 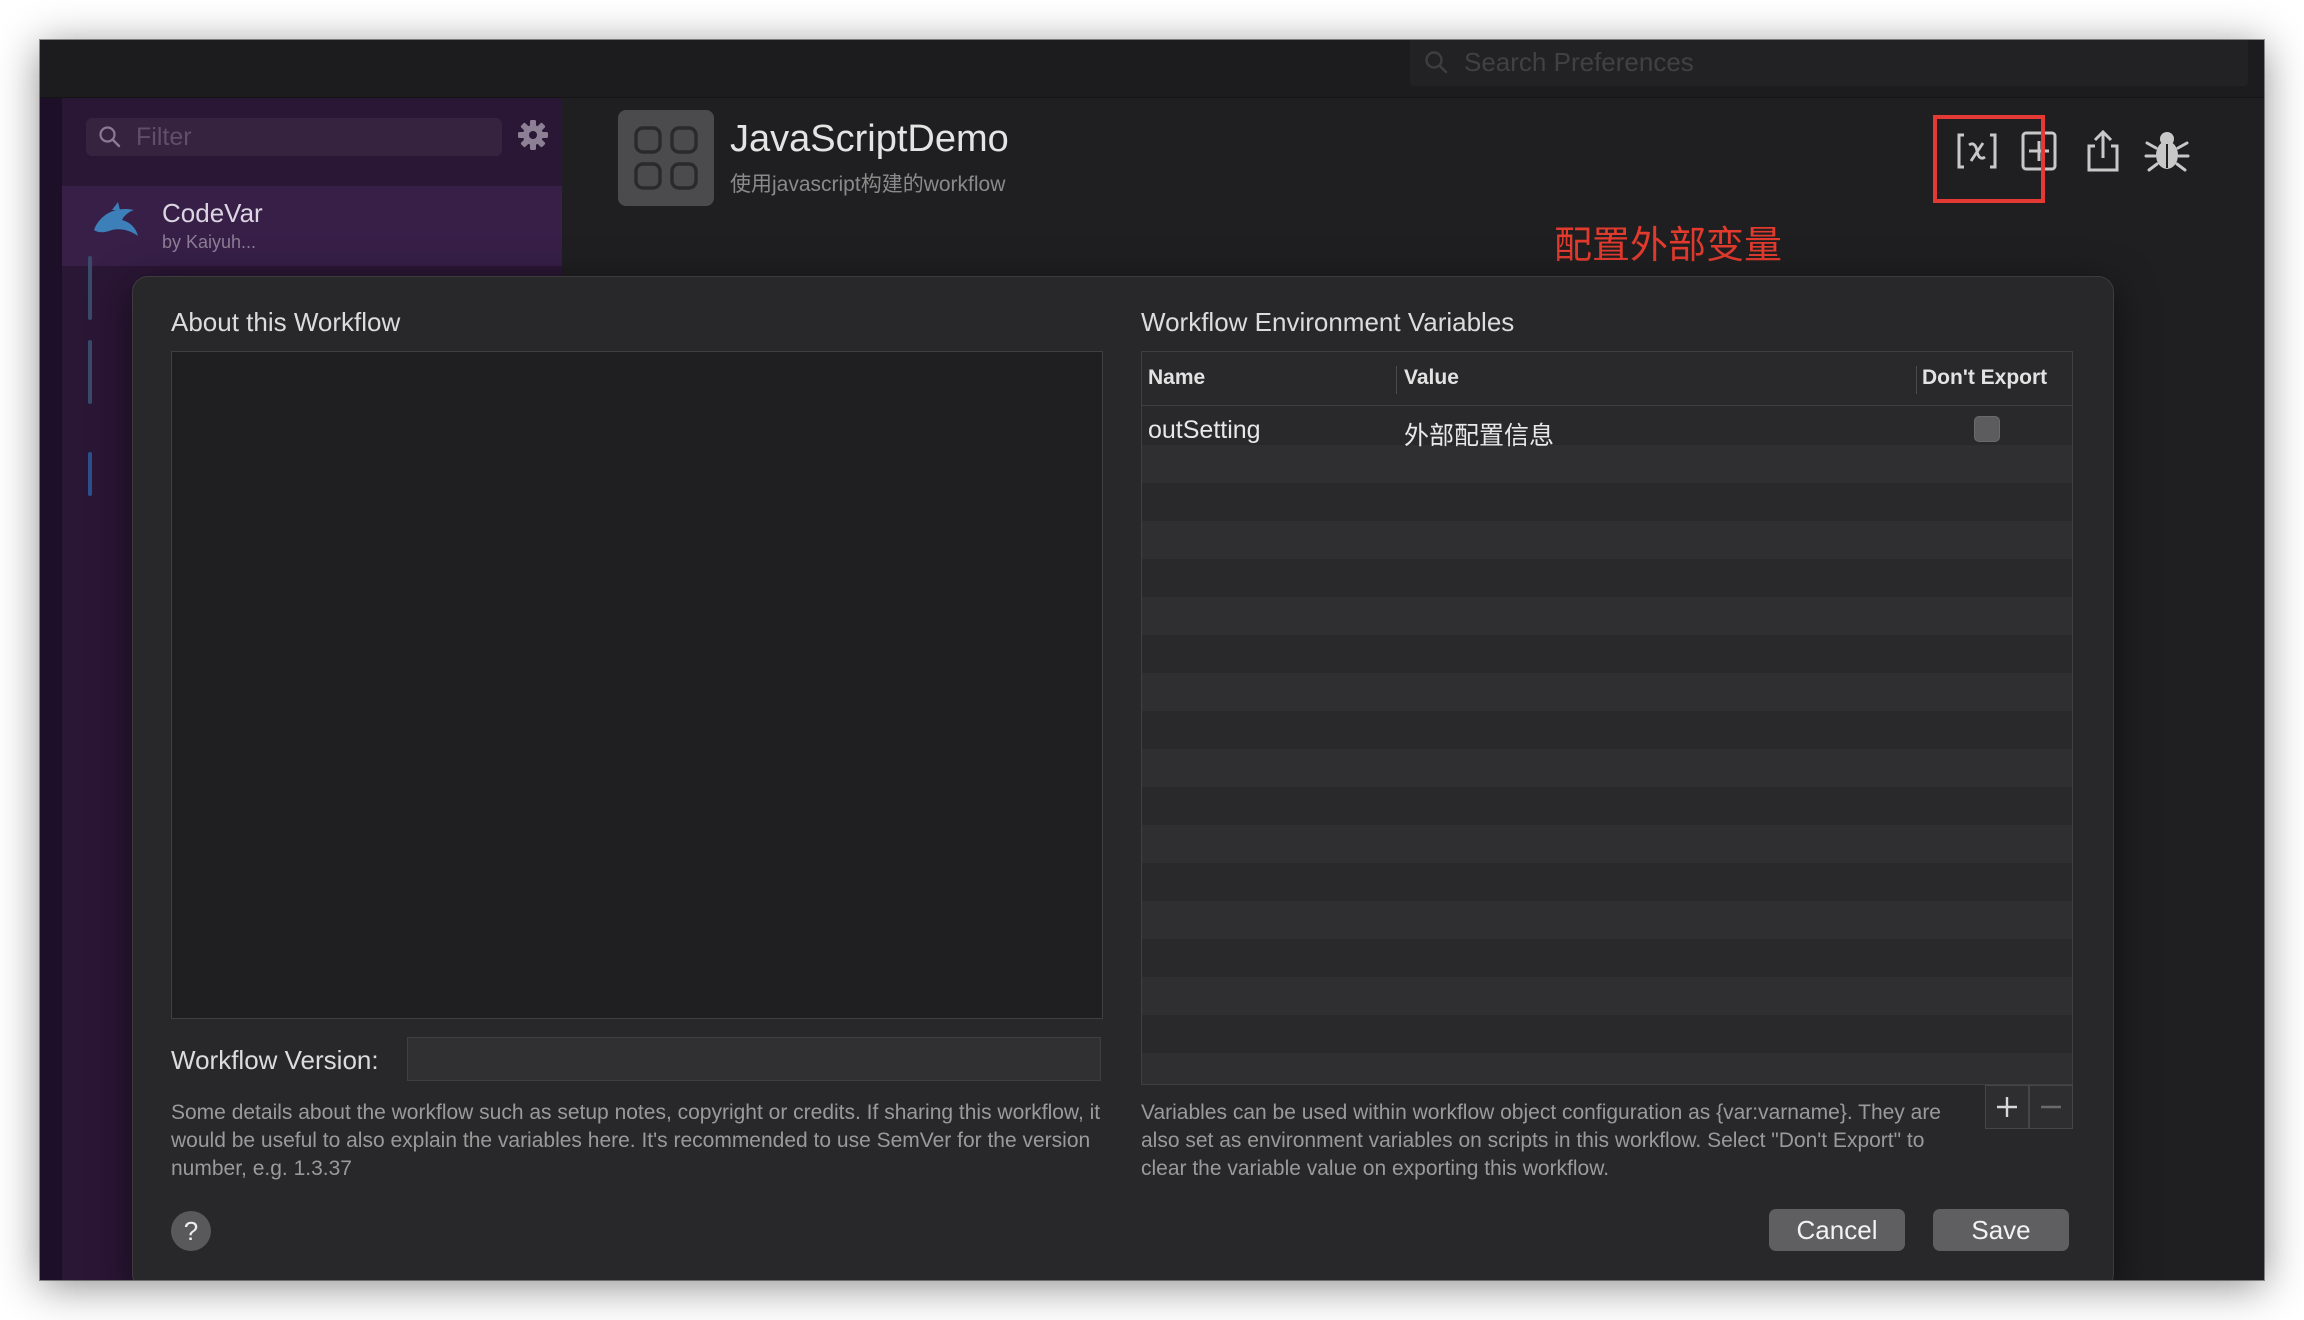 I want to click on column-header-value: Value, so click(x=1431, y=378).